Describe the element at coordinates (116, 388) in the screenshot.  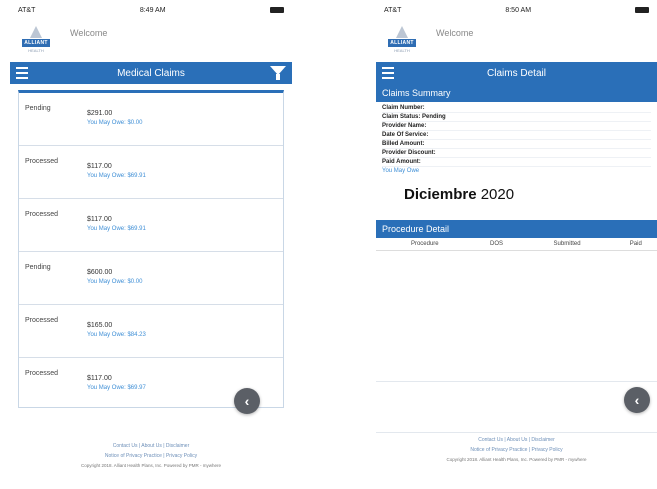
I see `claim-owe-amount: You May Owe: $69.97` at that location.